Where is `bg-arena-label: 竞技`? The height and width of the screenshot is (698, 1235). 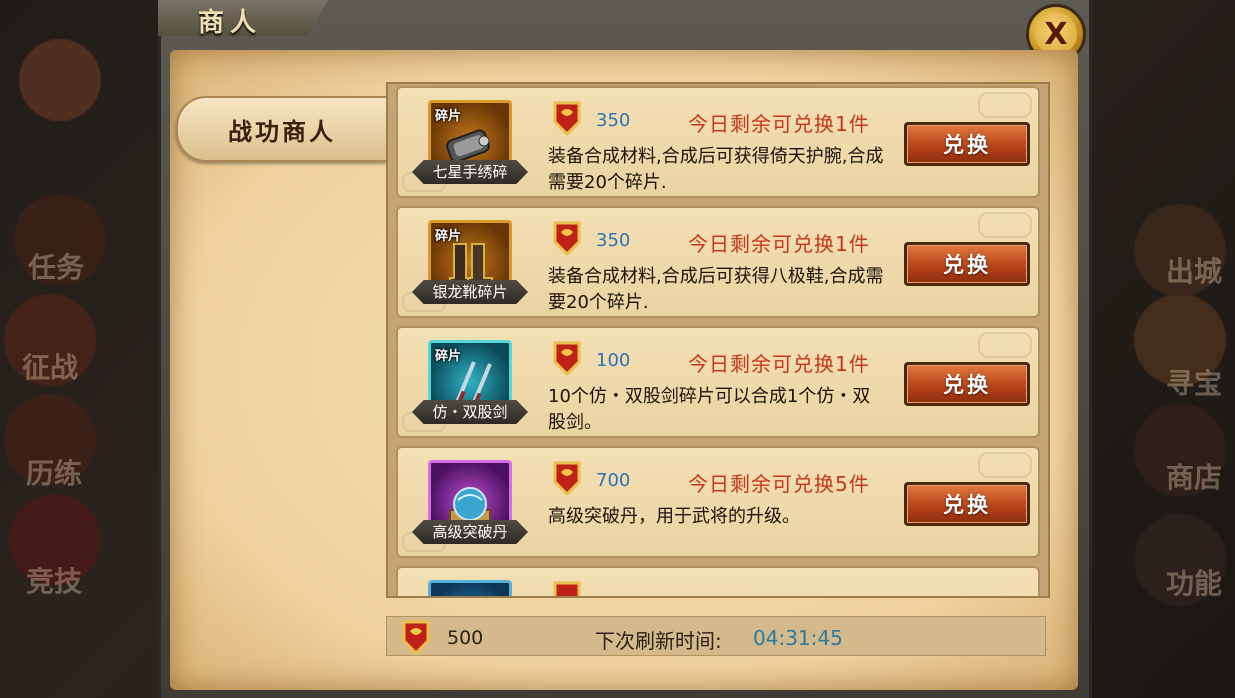 bg-arena-label: 竞技 is located at coordinates (54, 580).